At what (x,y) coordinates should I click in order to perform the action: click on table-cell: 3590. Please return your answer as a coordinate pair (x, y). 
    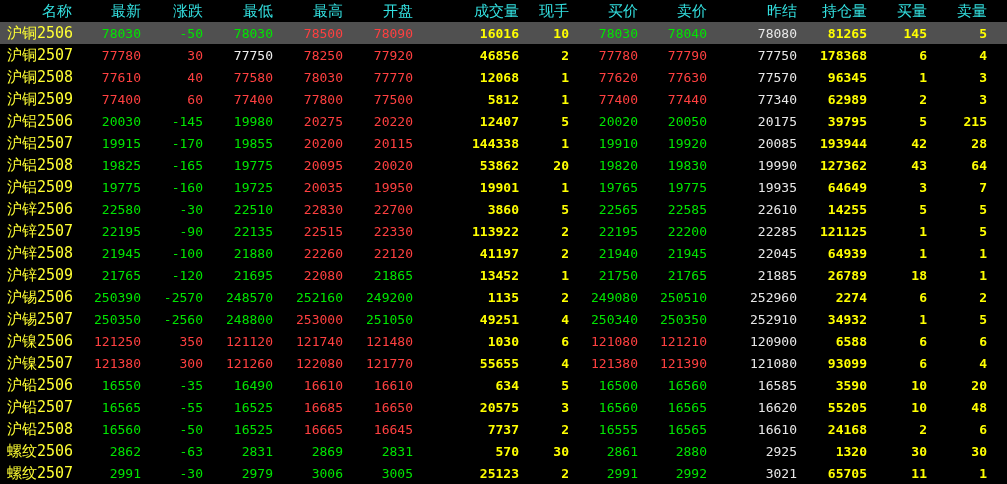
    Looking at the image, I should click on (851, 385).